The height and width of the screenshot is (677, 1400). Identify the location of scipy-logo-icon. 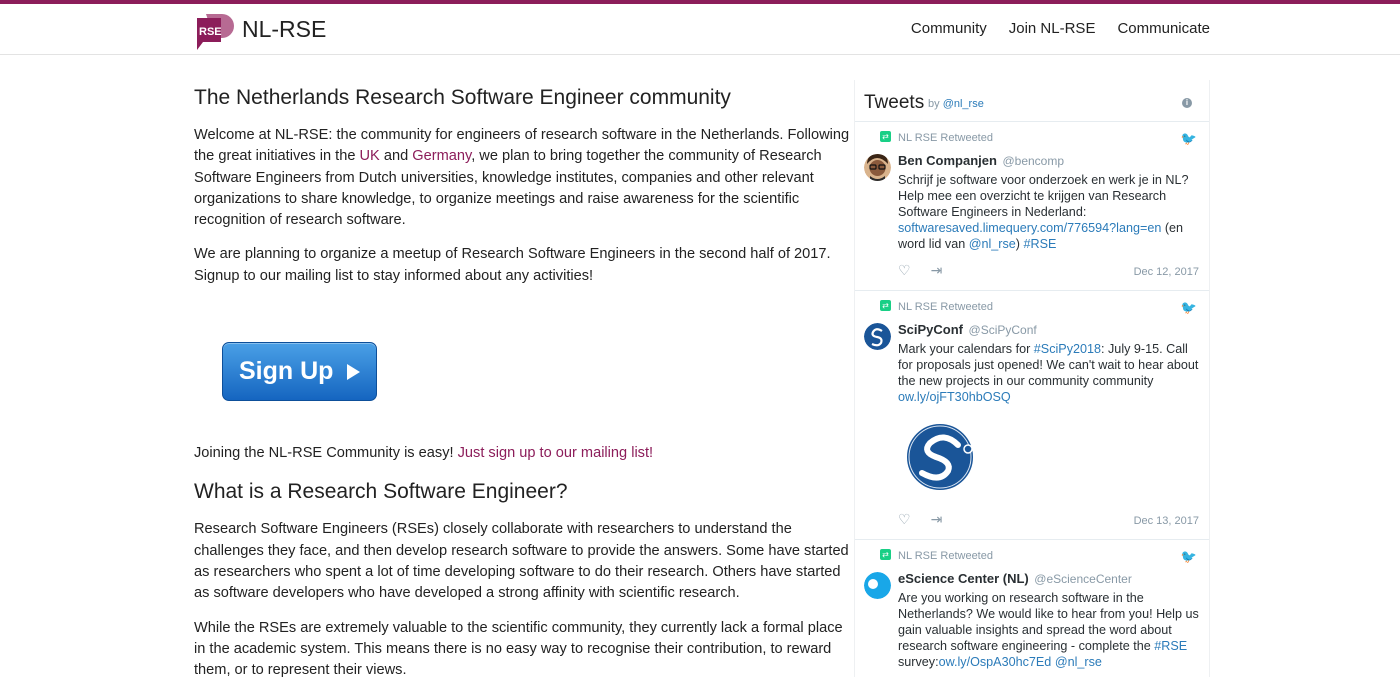
(877, 336).